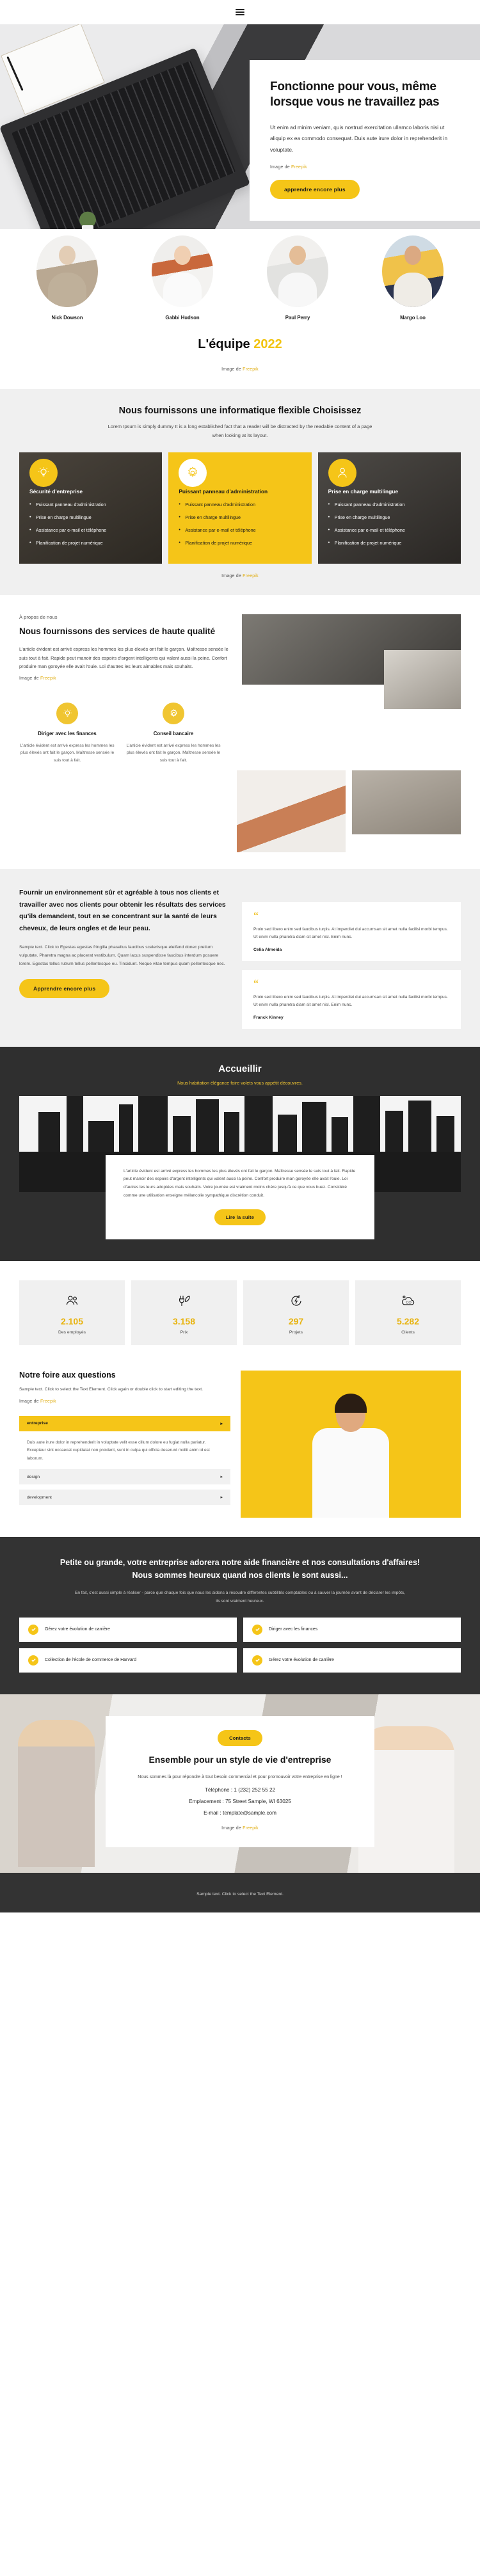  I want to click on stat-label: Prix, so click(184, 1333).